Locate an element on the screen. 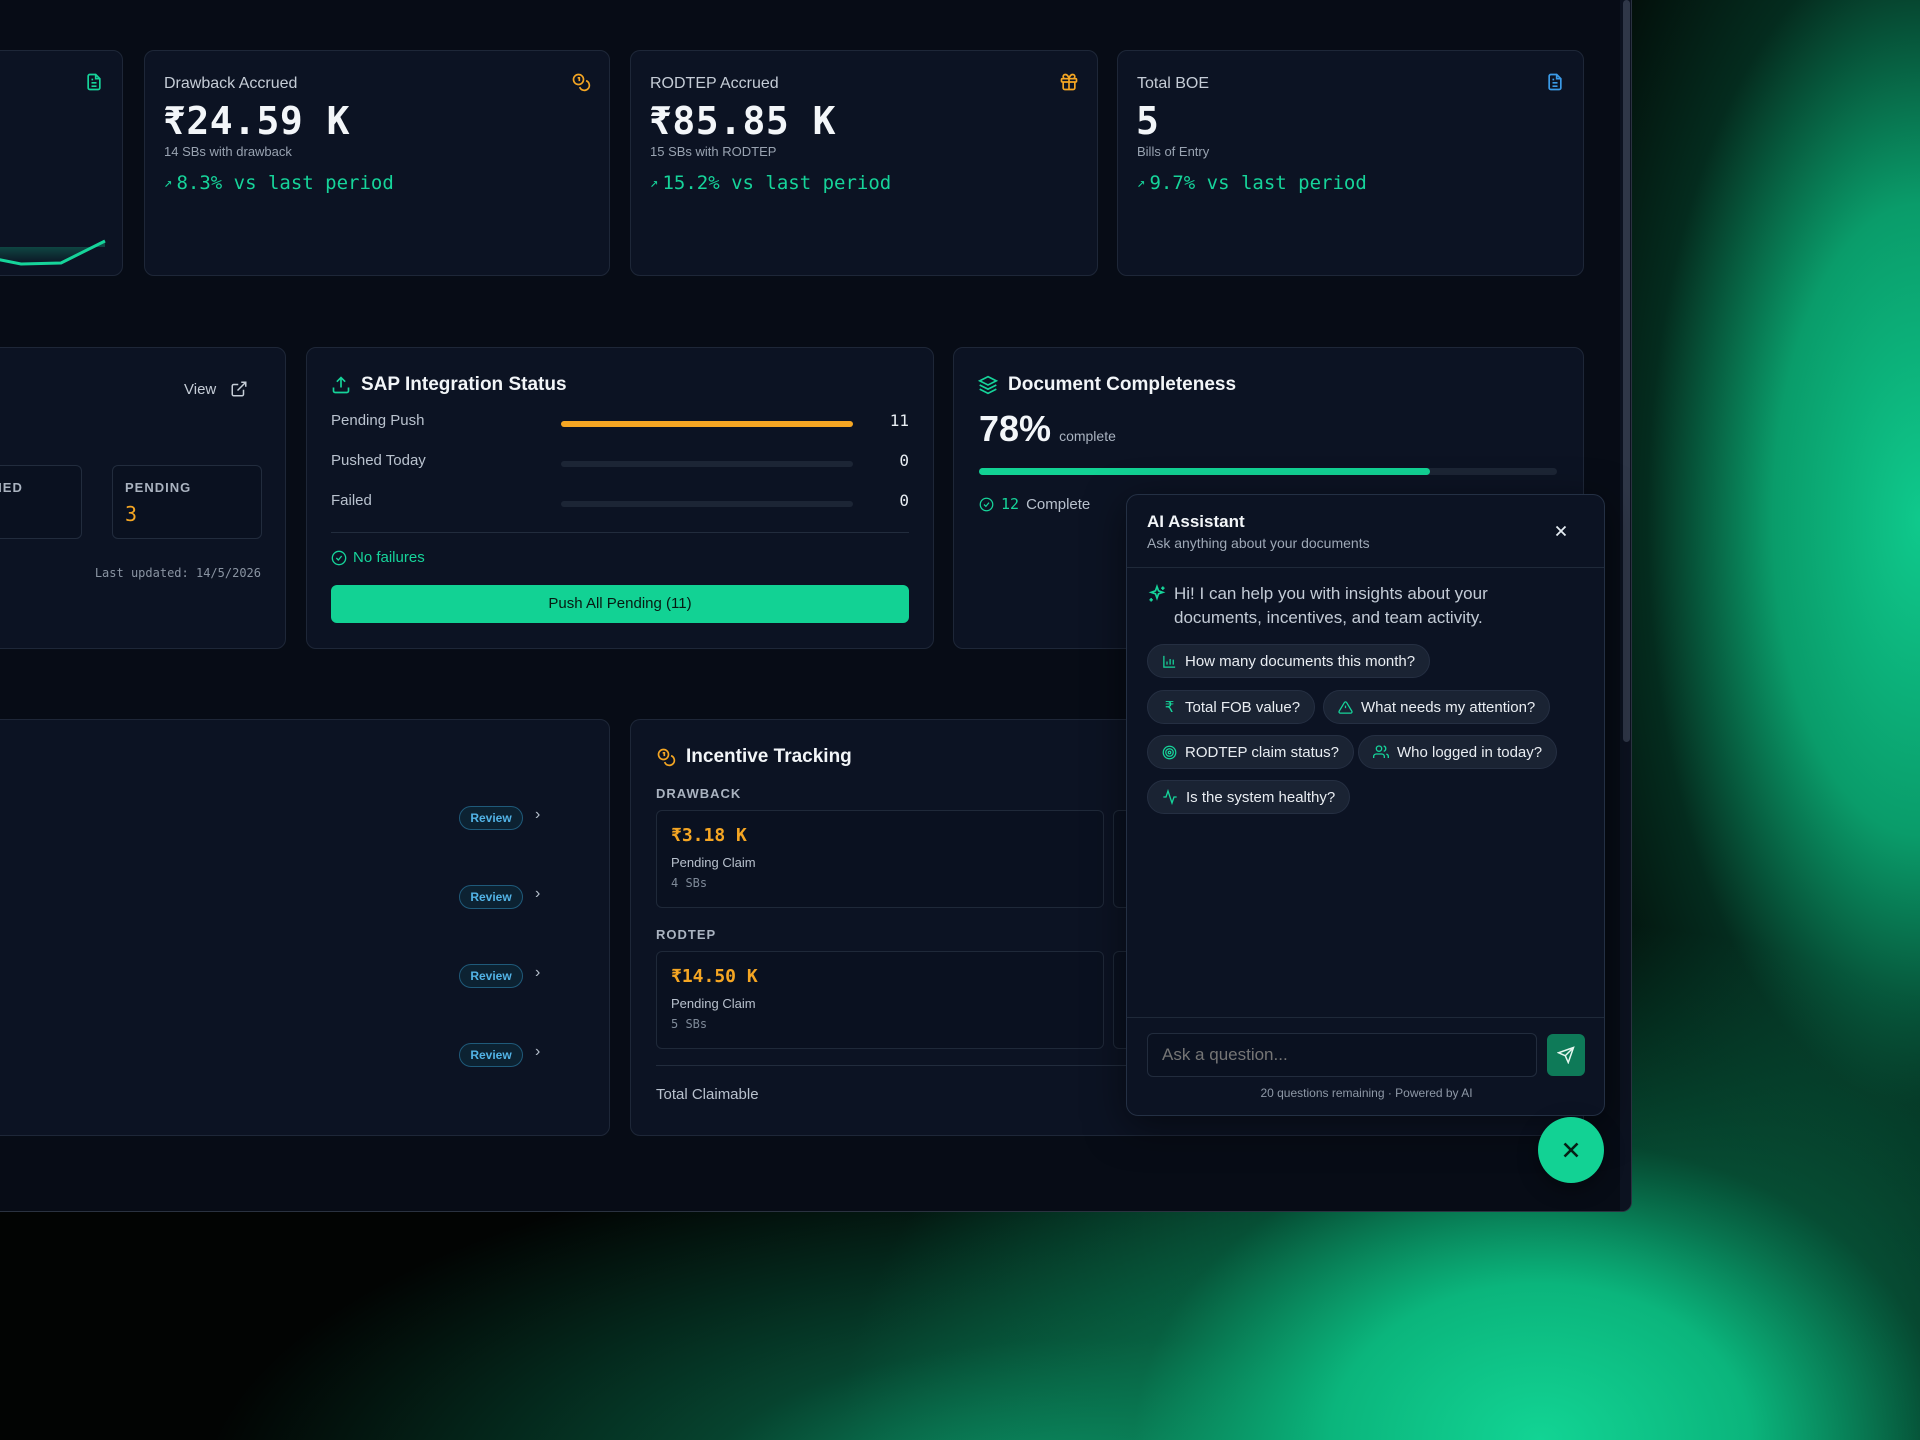 This screenshot has width=1920, height=1440. suggestion-chip: RODTEP claim status? is located at coordinates (1250, 752).